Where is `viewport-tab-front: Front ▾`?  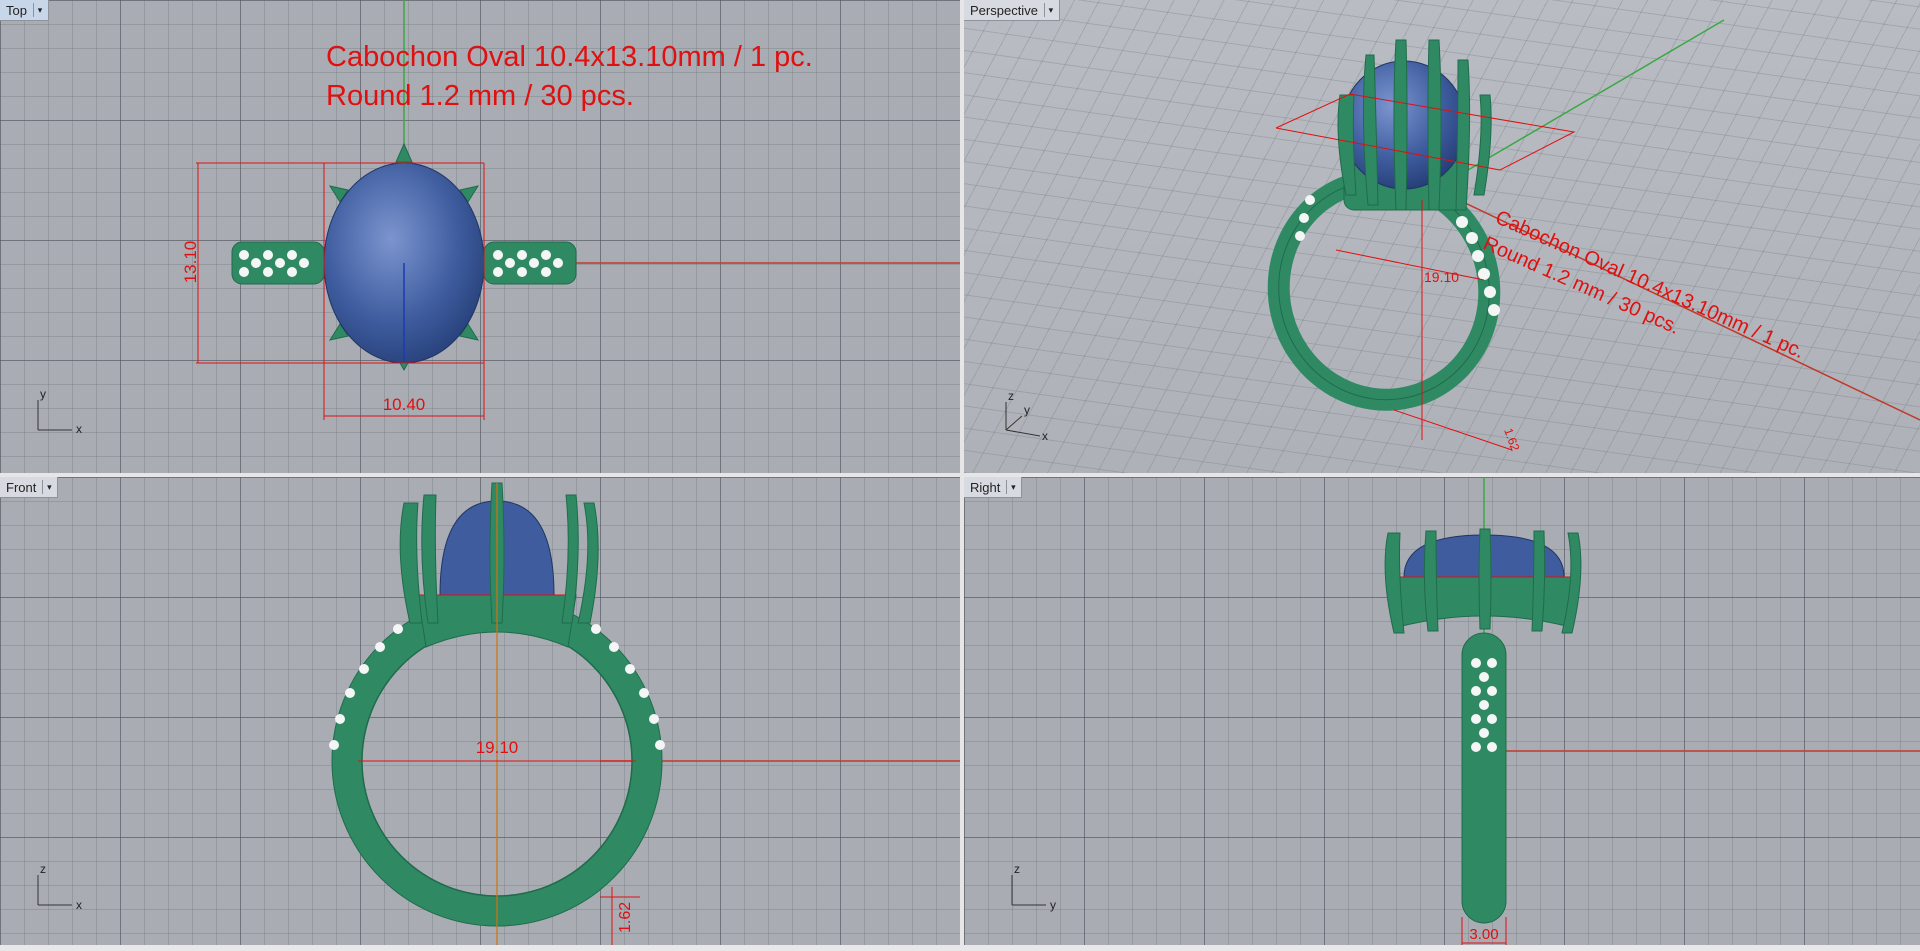 viewport-tab-front: Front ▾ is located at coordinates (29, 487).